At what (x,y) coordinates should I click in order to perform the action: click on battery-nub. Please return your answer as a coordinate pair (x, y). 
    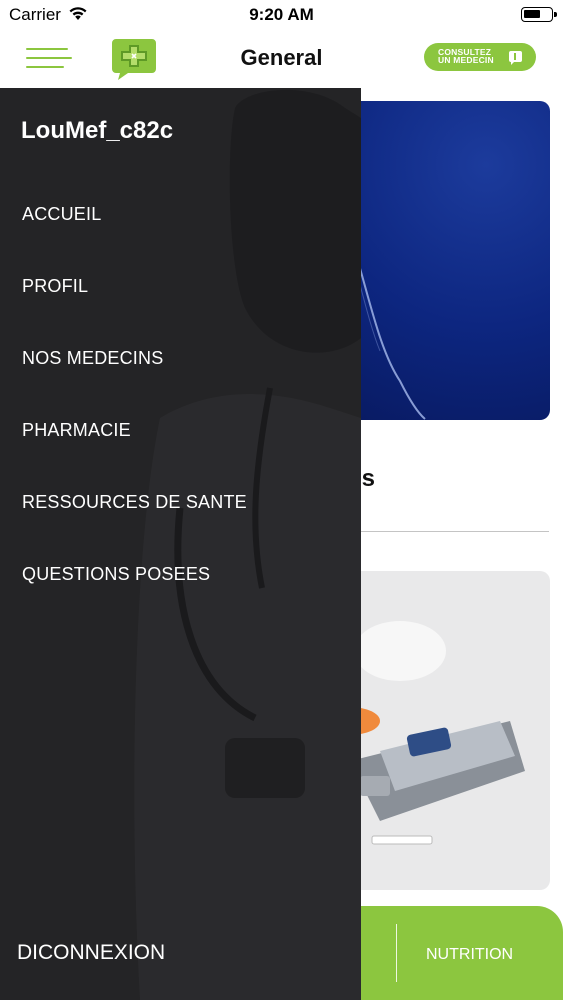
    Looking at the image, I should click on (555, 14).